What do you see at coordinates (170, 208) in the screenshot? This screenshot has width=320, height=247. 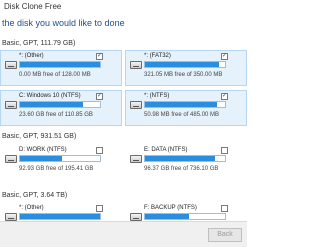 I see `partition-name: F: BACKUP (NTFS)` at bounding box center [170, 208].